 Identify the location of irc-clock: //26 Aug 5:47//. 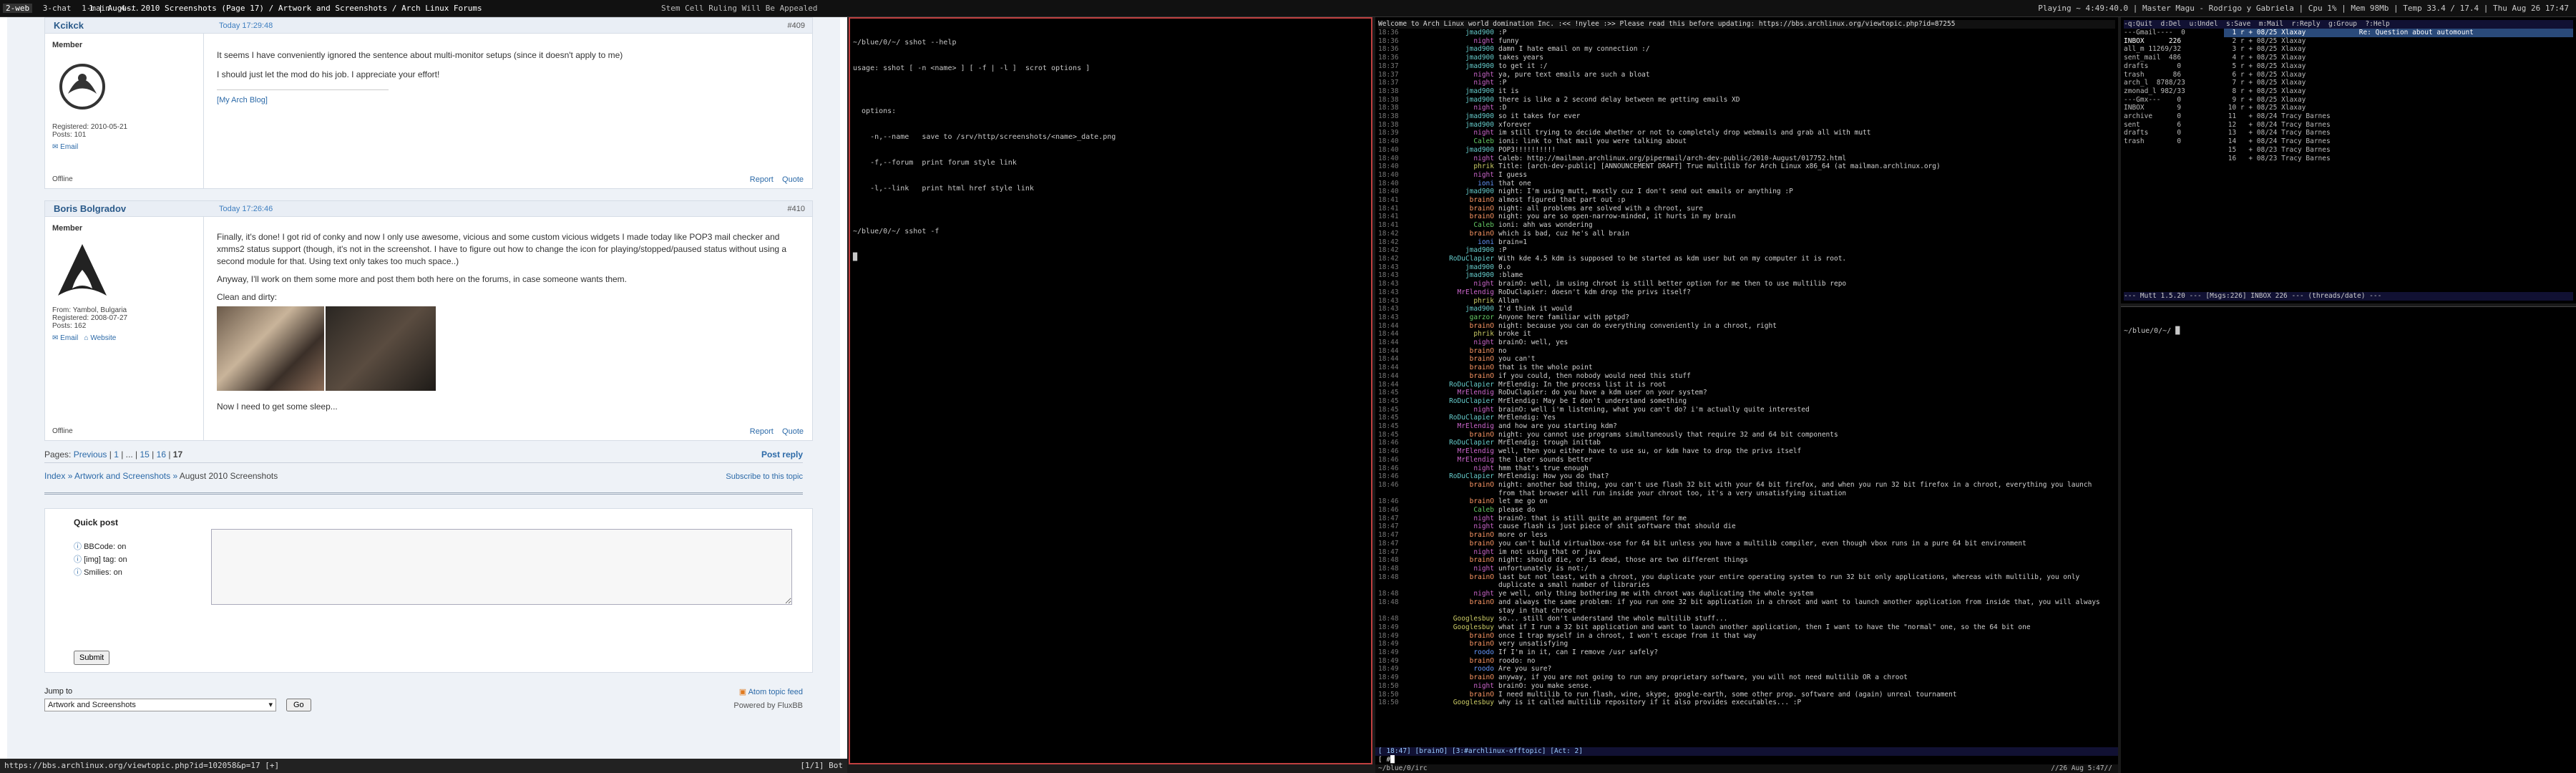
(2081, 768).